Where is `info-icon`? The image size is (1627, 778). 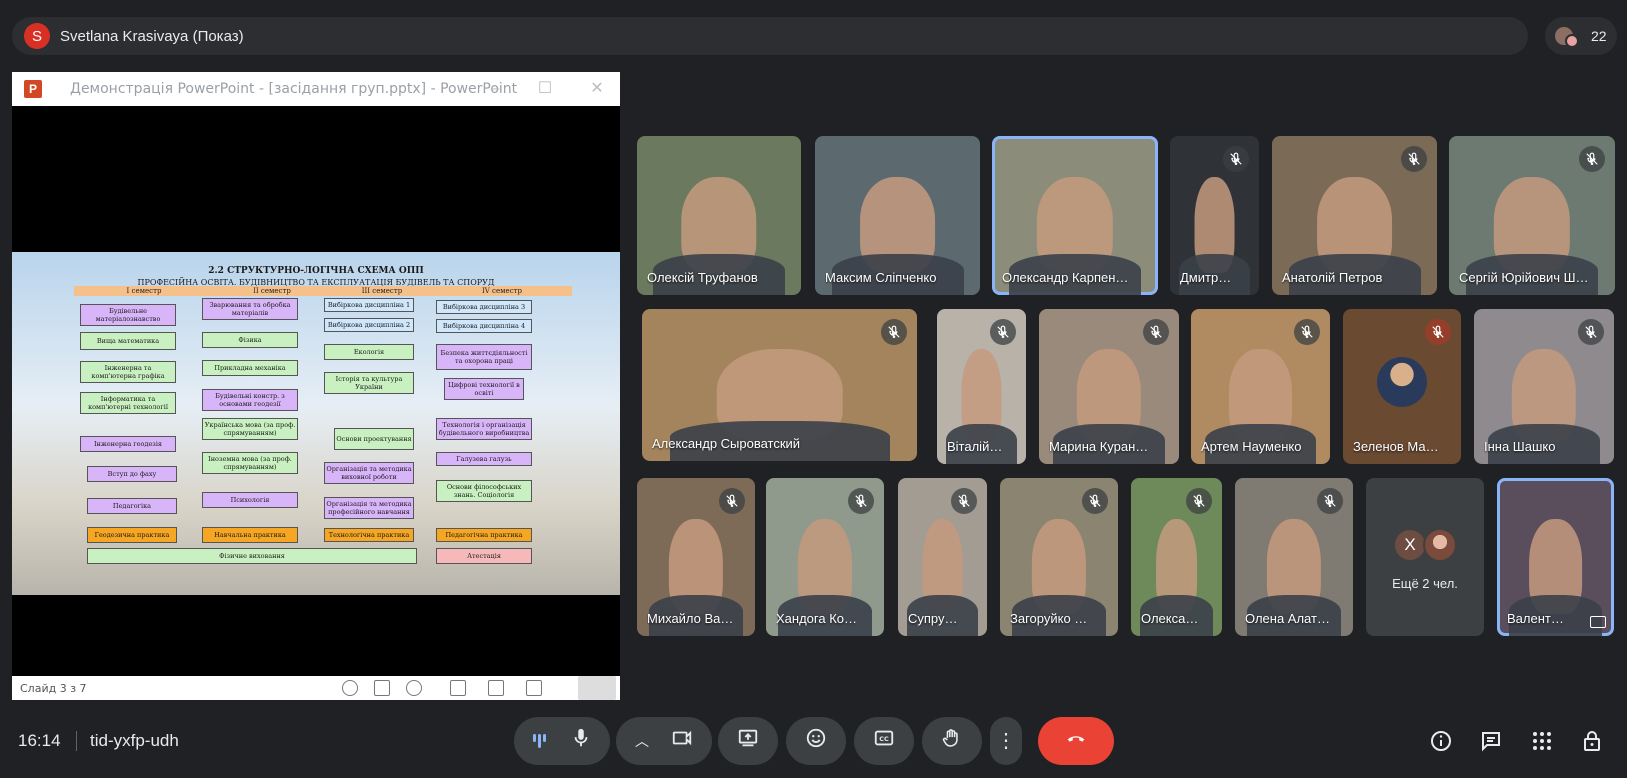 info-icon is located at coordinates (1441, 741).